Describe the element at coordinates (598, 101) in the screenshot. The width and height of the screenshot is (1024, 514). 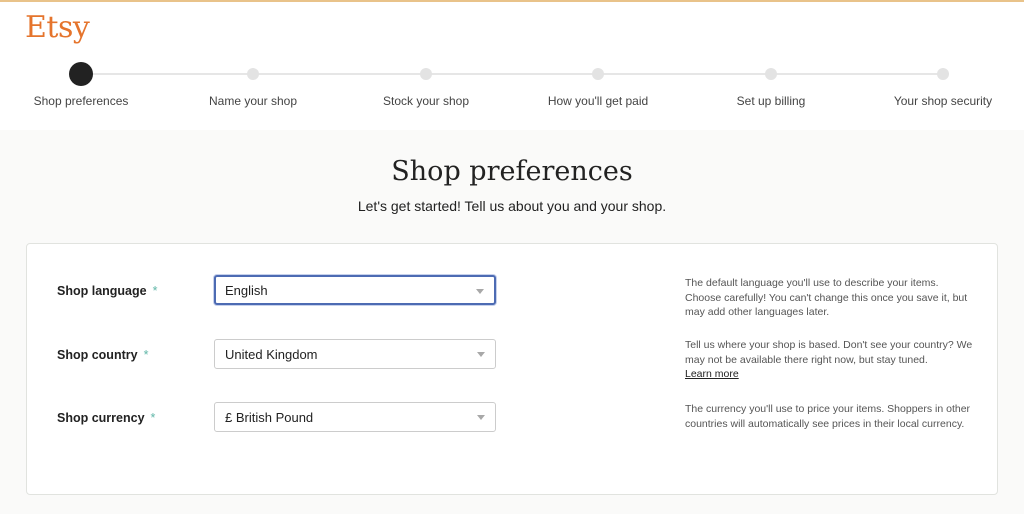
I see `step-label-get-paid: How you'll get paid` at that location.